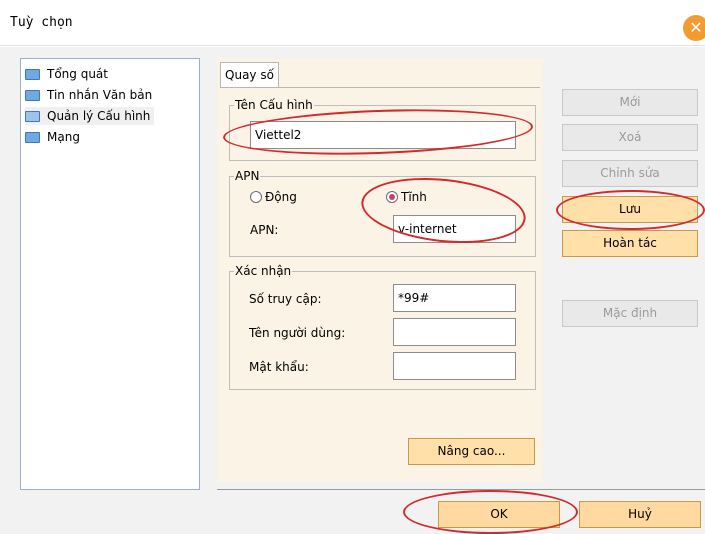 Image resolution: width=705 pixels, height=534 pixels. What do you see at coordinates (630, 173) in the screenshot?
I see `edit-button: Chỉnh sửa` at bounding box center [630, 173].